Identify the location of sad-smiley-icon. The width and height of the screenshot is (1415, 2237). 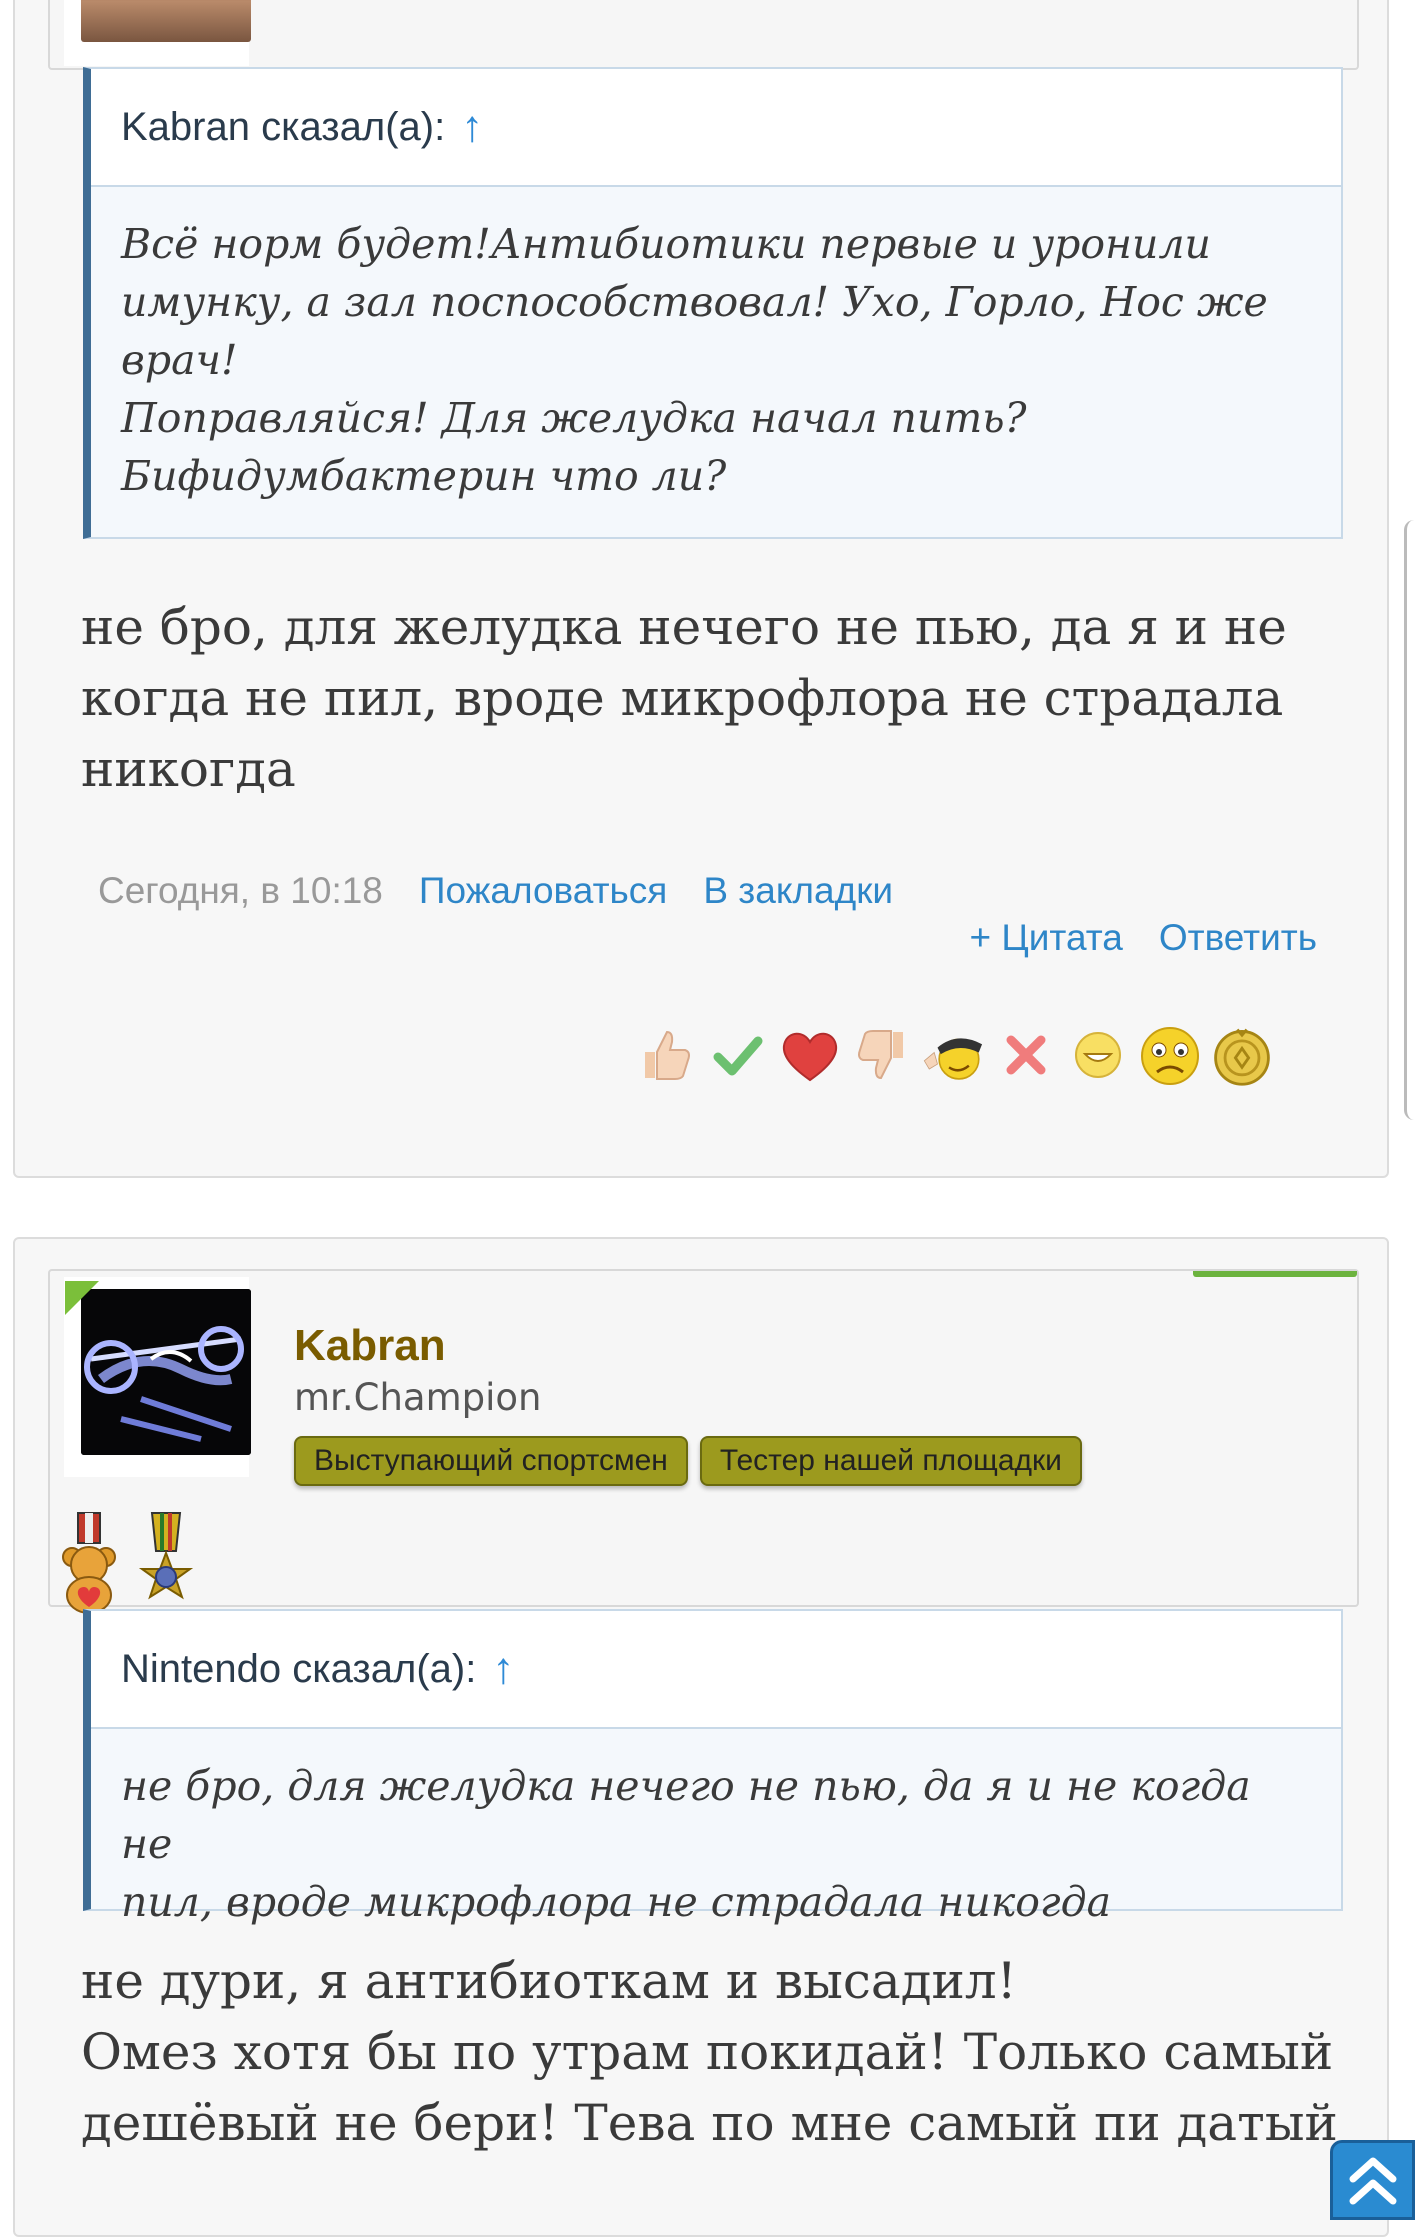
(1170, 1055).